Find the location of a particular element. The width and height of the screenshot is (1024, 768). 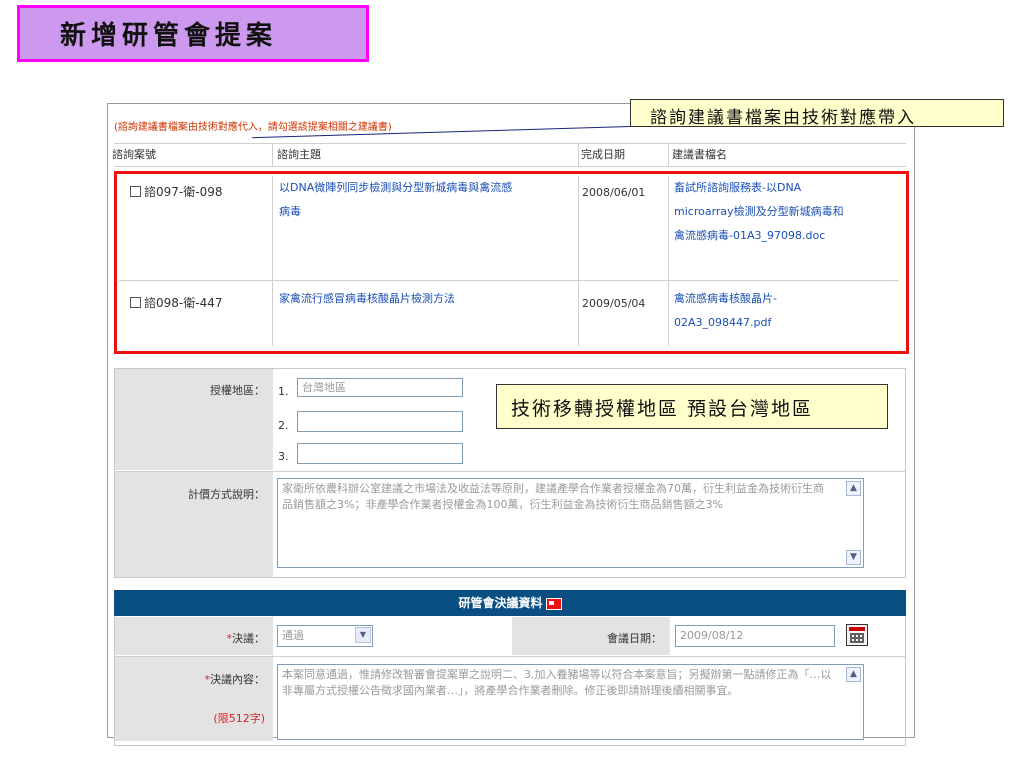

region-num: 3. is located at coordinates (283, 456).